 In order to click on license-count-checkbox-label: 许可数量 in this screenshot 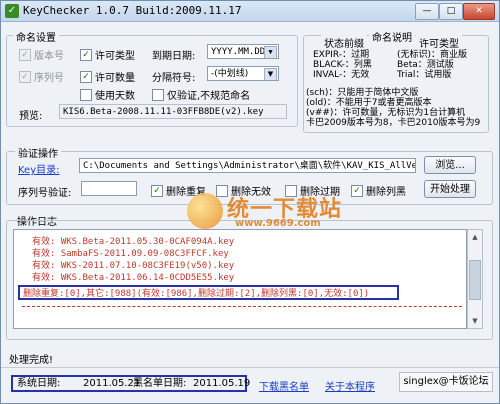, I will do `click(115, 78)`.